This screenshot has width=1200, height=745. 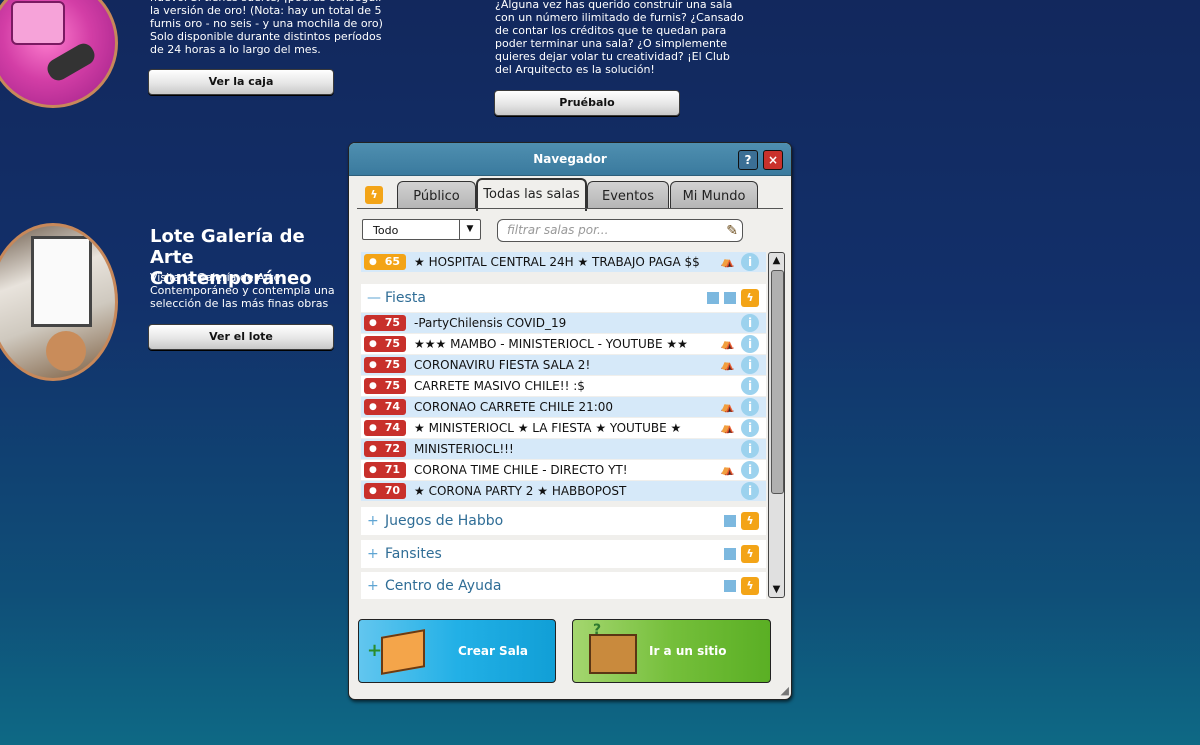 What do you see at coordinates (385, 470) in the screenshot?
I see `user-count-badge: ● 71` at bounding box center [385, 470].